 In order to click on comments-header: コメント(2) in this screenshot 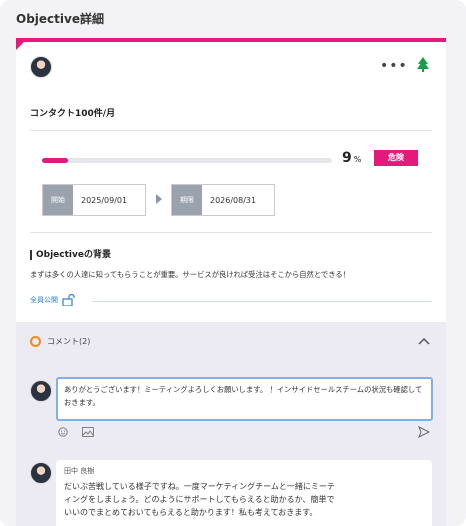, I will do `click(60, 341)`.